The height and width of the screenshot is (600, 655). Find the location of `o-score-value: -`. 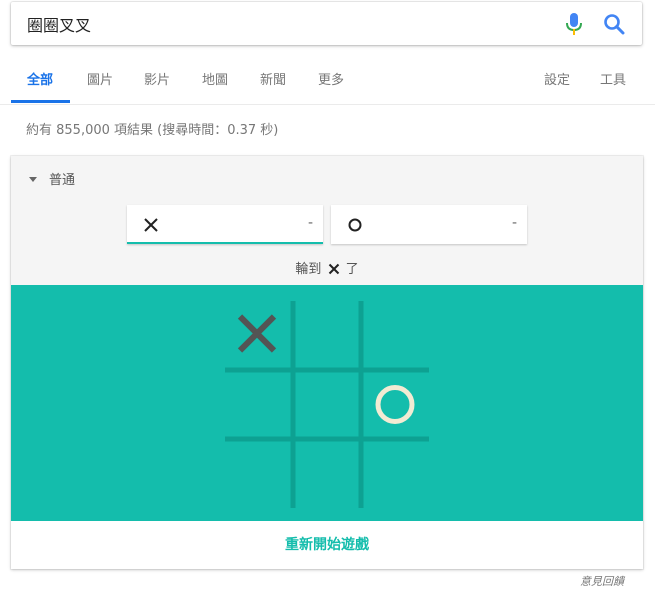

o-score-value: - is located at coordinates (514, 223).